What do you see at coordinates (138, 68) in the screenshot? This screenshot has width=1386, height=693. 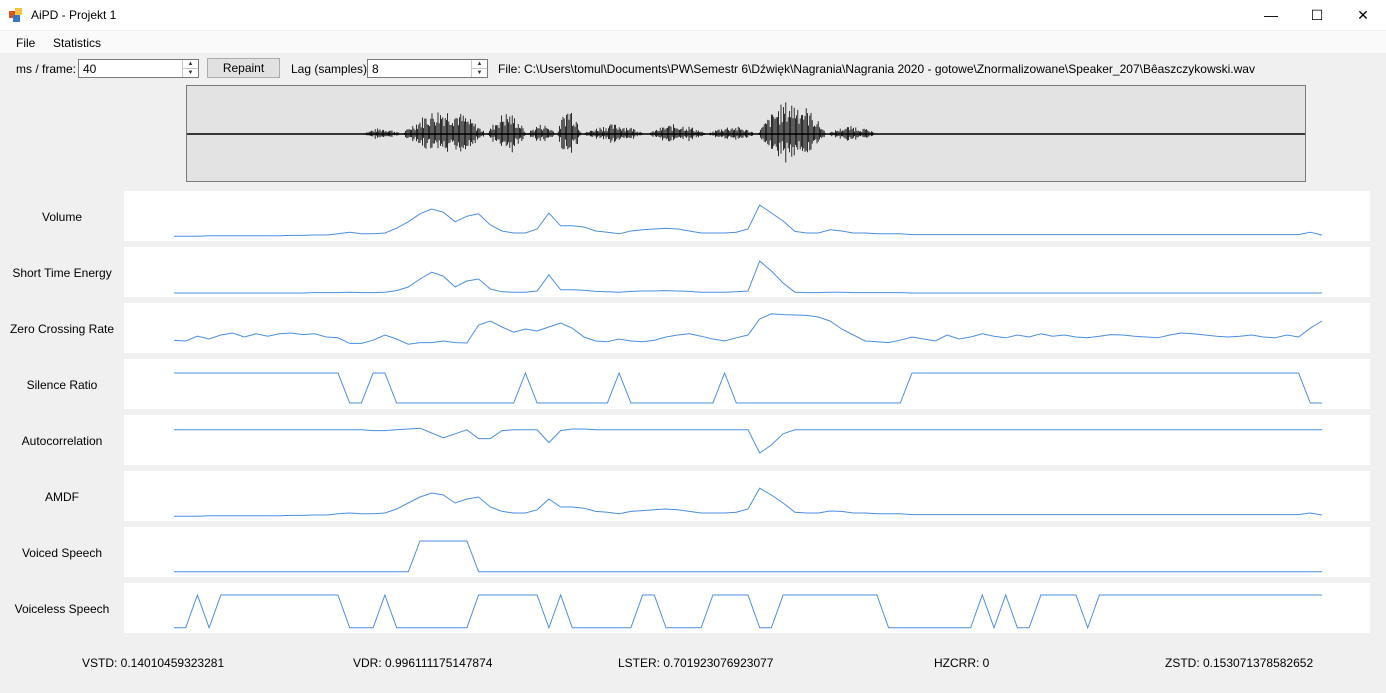 I see `ms-frame-spinner: 40 ▲ ▼` at bounding box center [138, 68].